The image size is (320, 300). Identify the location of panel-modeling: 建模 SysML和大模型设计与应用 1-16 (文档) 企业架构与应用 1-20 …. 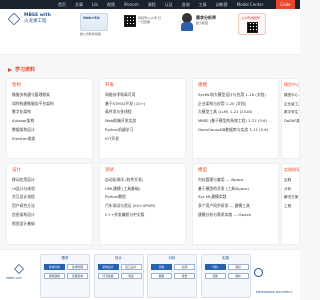
(235, 118).